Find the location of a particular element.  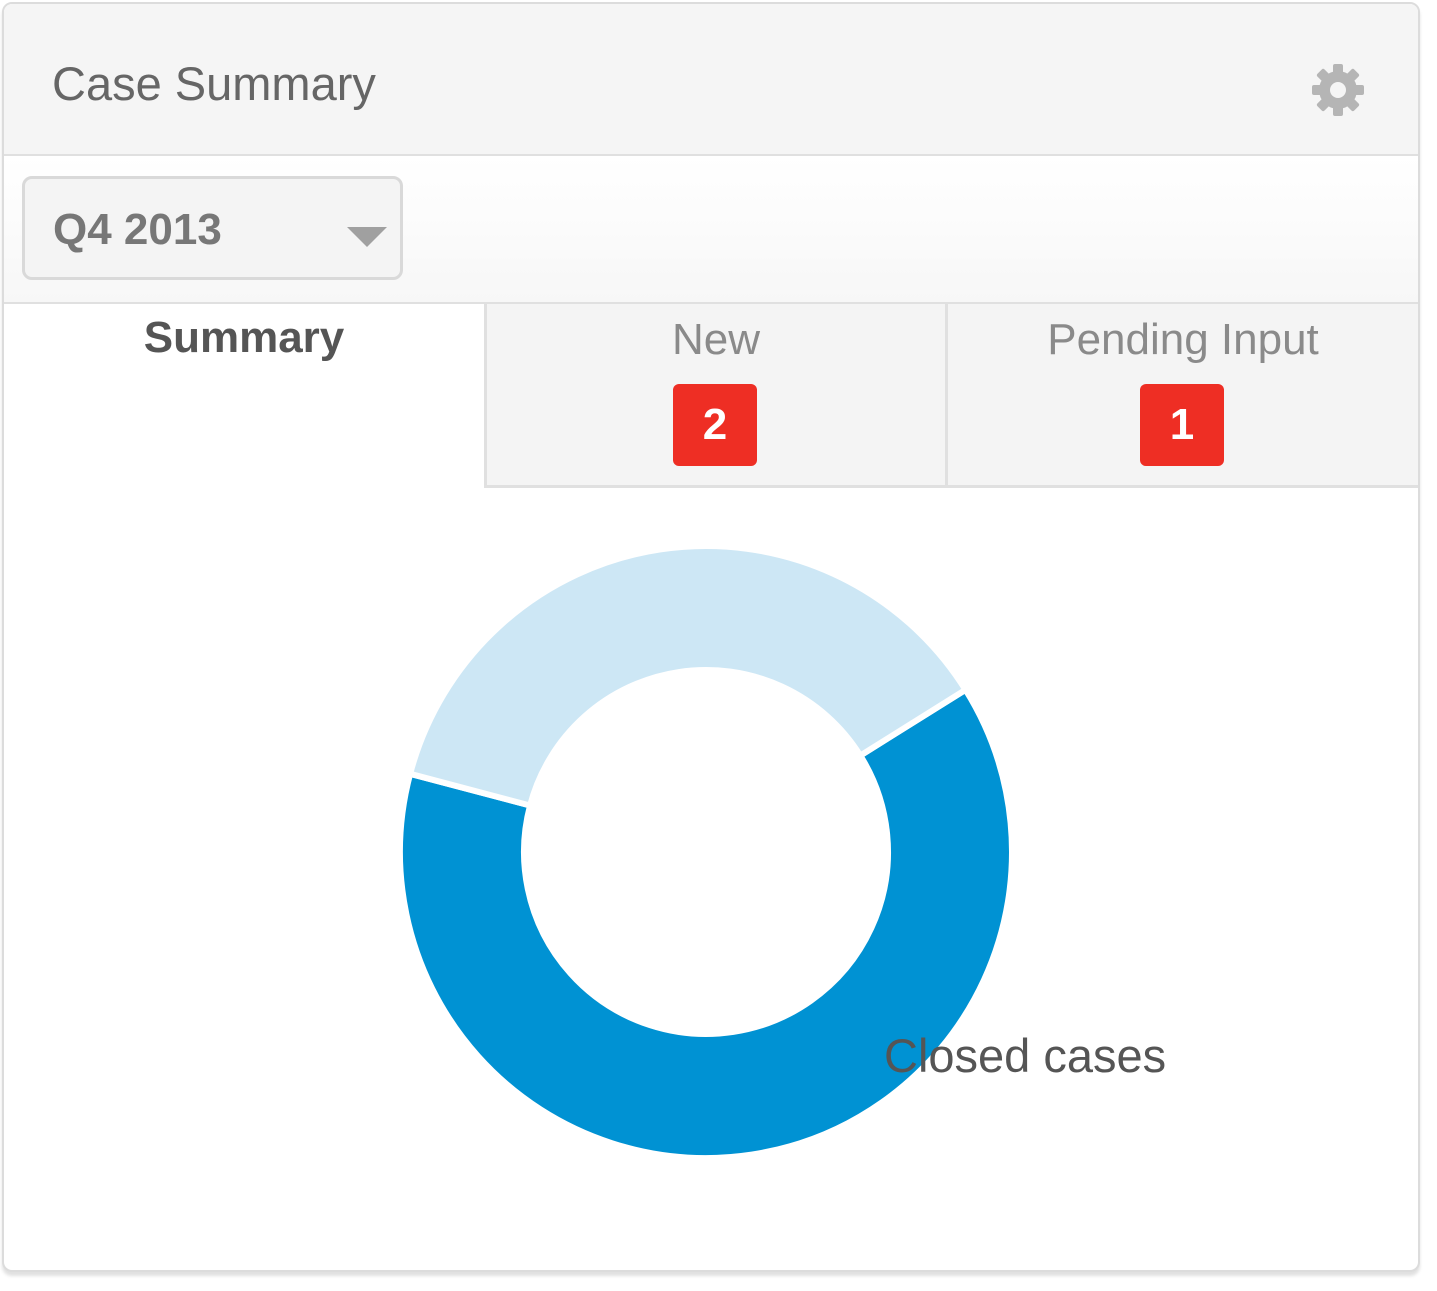

period-select: Q4 2013 is located at coordinates (212, 228).